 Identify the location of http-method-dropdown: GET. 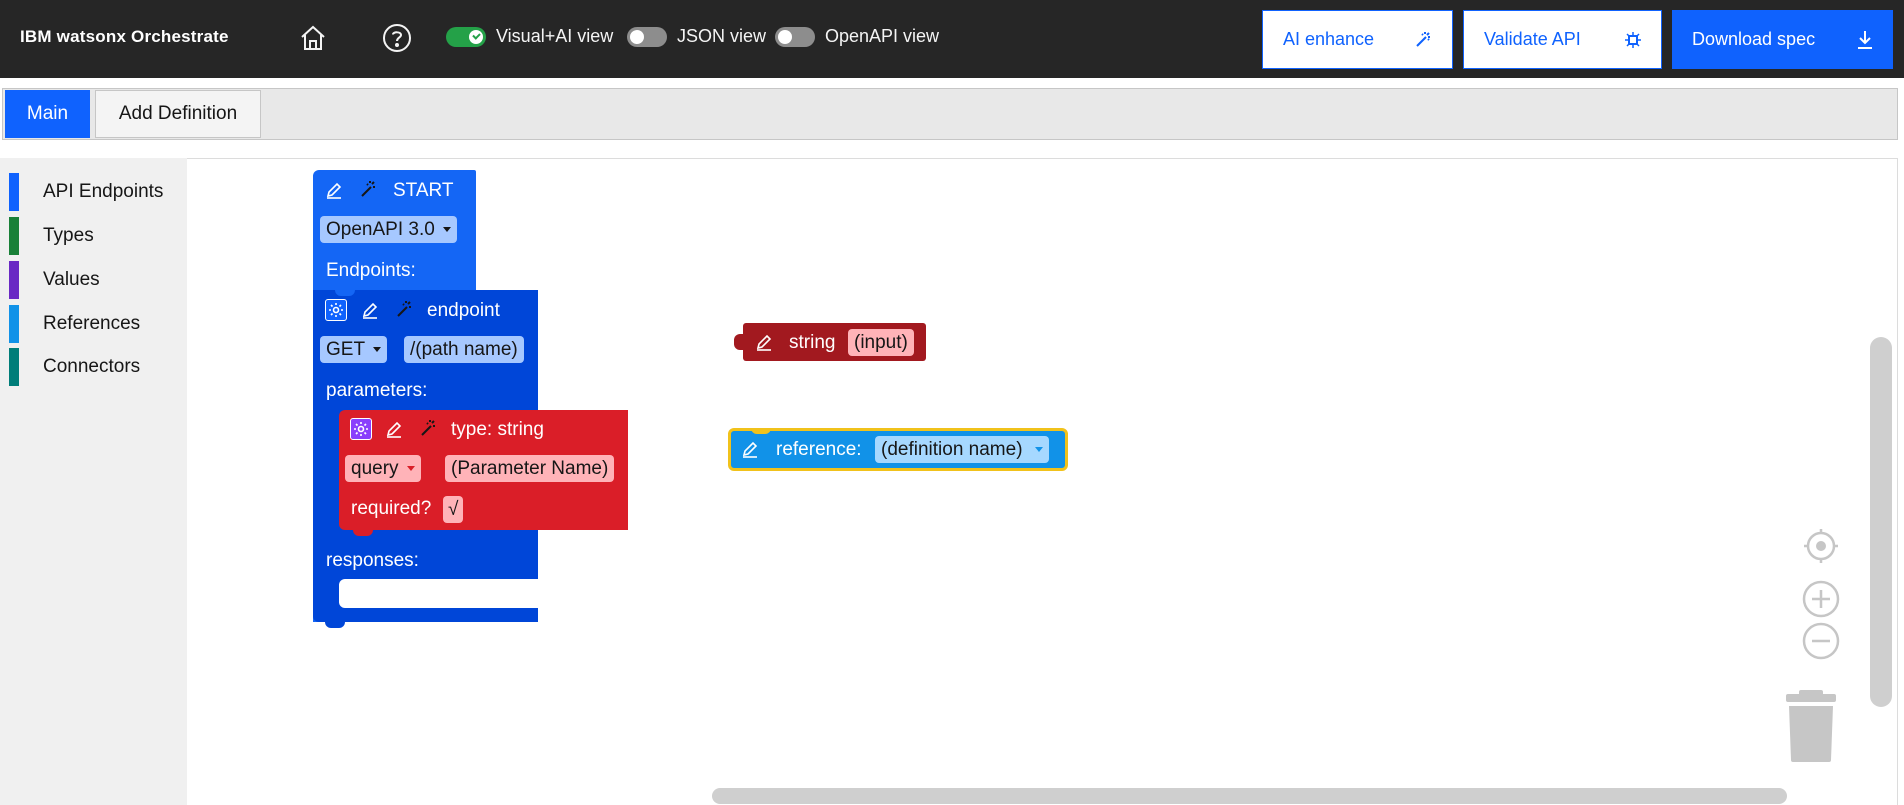
(354, 349).